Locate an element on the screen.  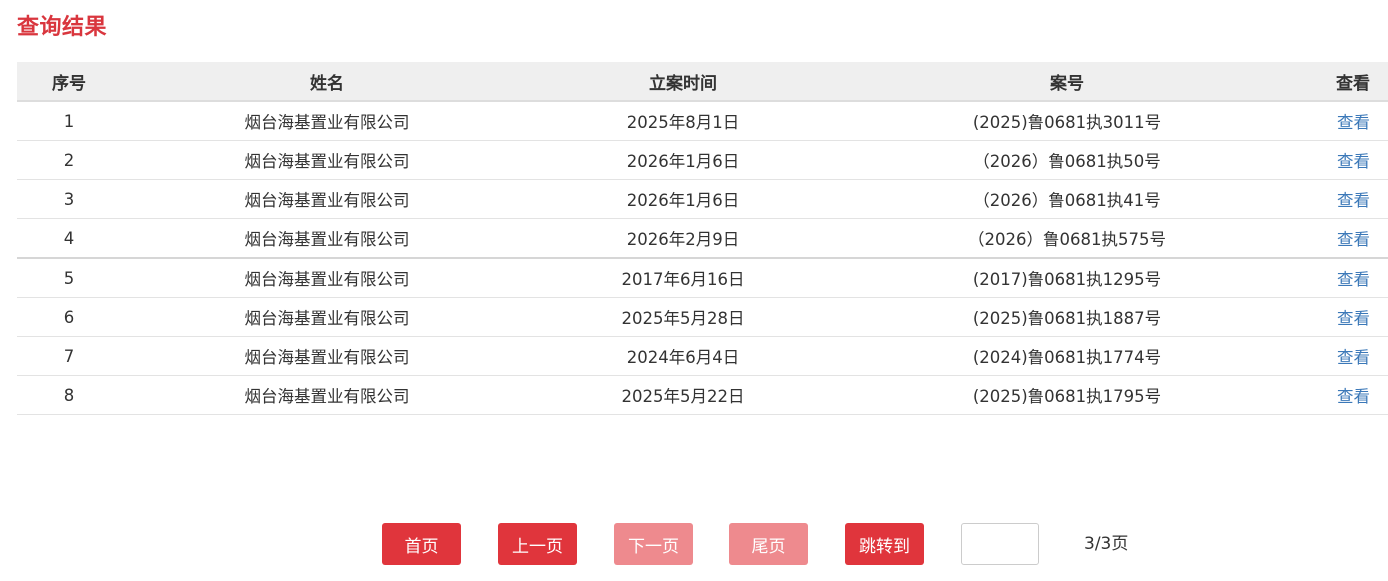
cell-date: 2026年2月9日 is located at coordinates (683, 238).